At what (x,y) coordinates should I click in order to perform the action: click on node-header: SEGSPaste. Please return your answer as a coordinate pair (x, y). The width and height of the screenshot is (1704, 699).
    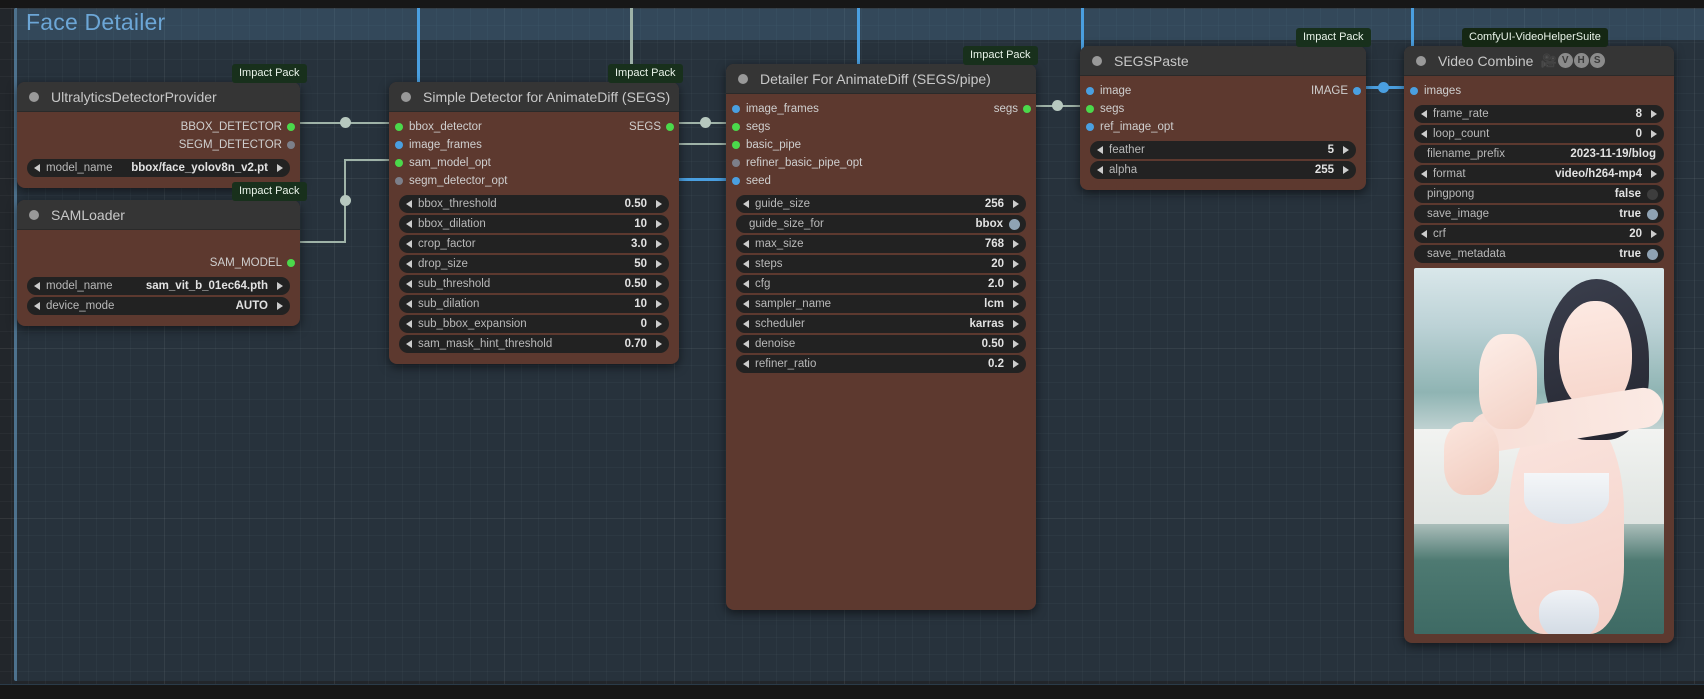
    Looking at the image, I should click on (1223, 61).